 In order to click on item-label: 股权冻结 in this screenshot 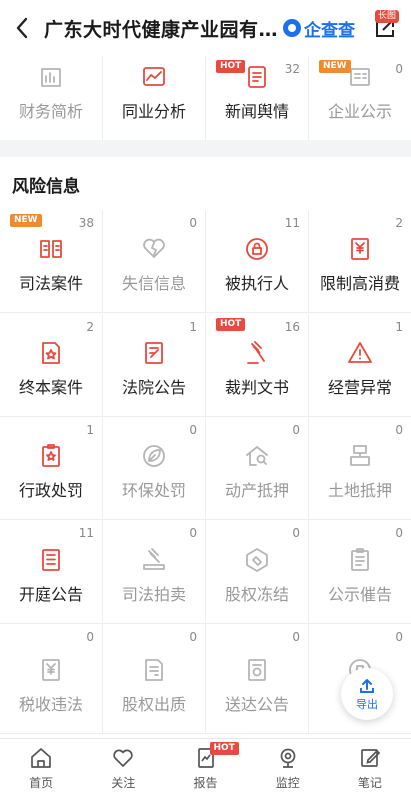, I will do `click(256, 594)`.